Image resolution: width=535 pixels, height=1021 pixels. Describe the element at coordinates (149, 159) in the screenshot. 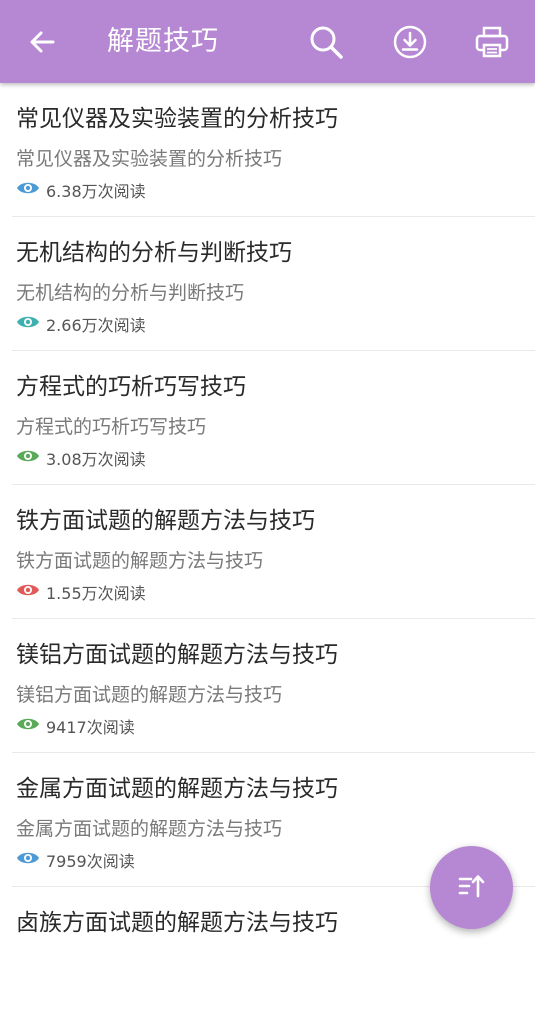

I see `article-subtitle: 常见仪器及实验装置的分析技巧` at that location.